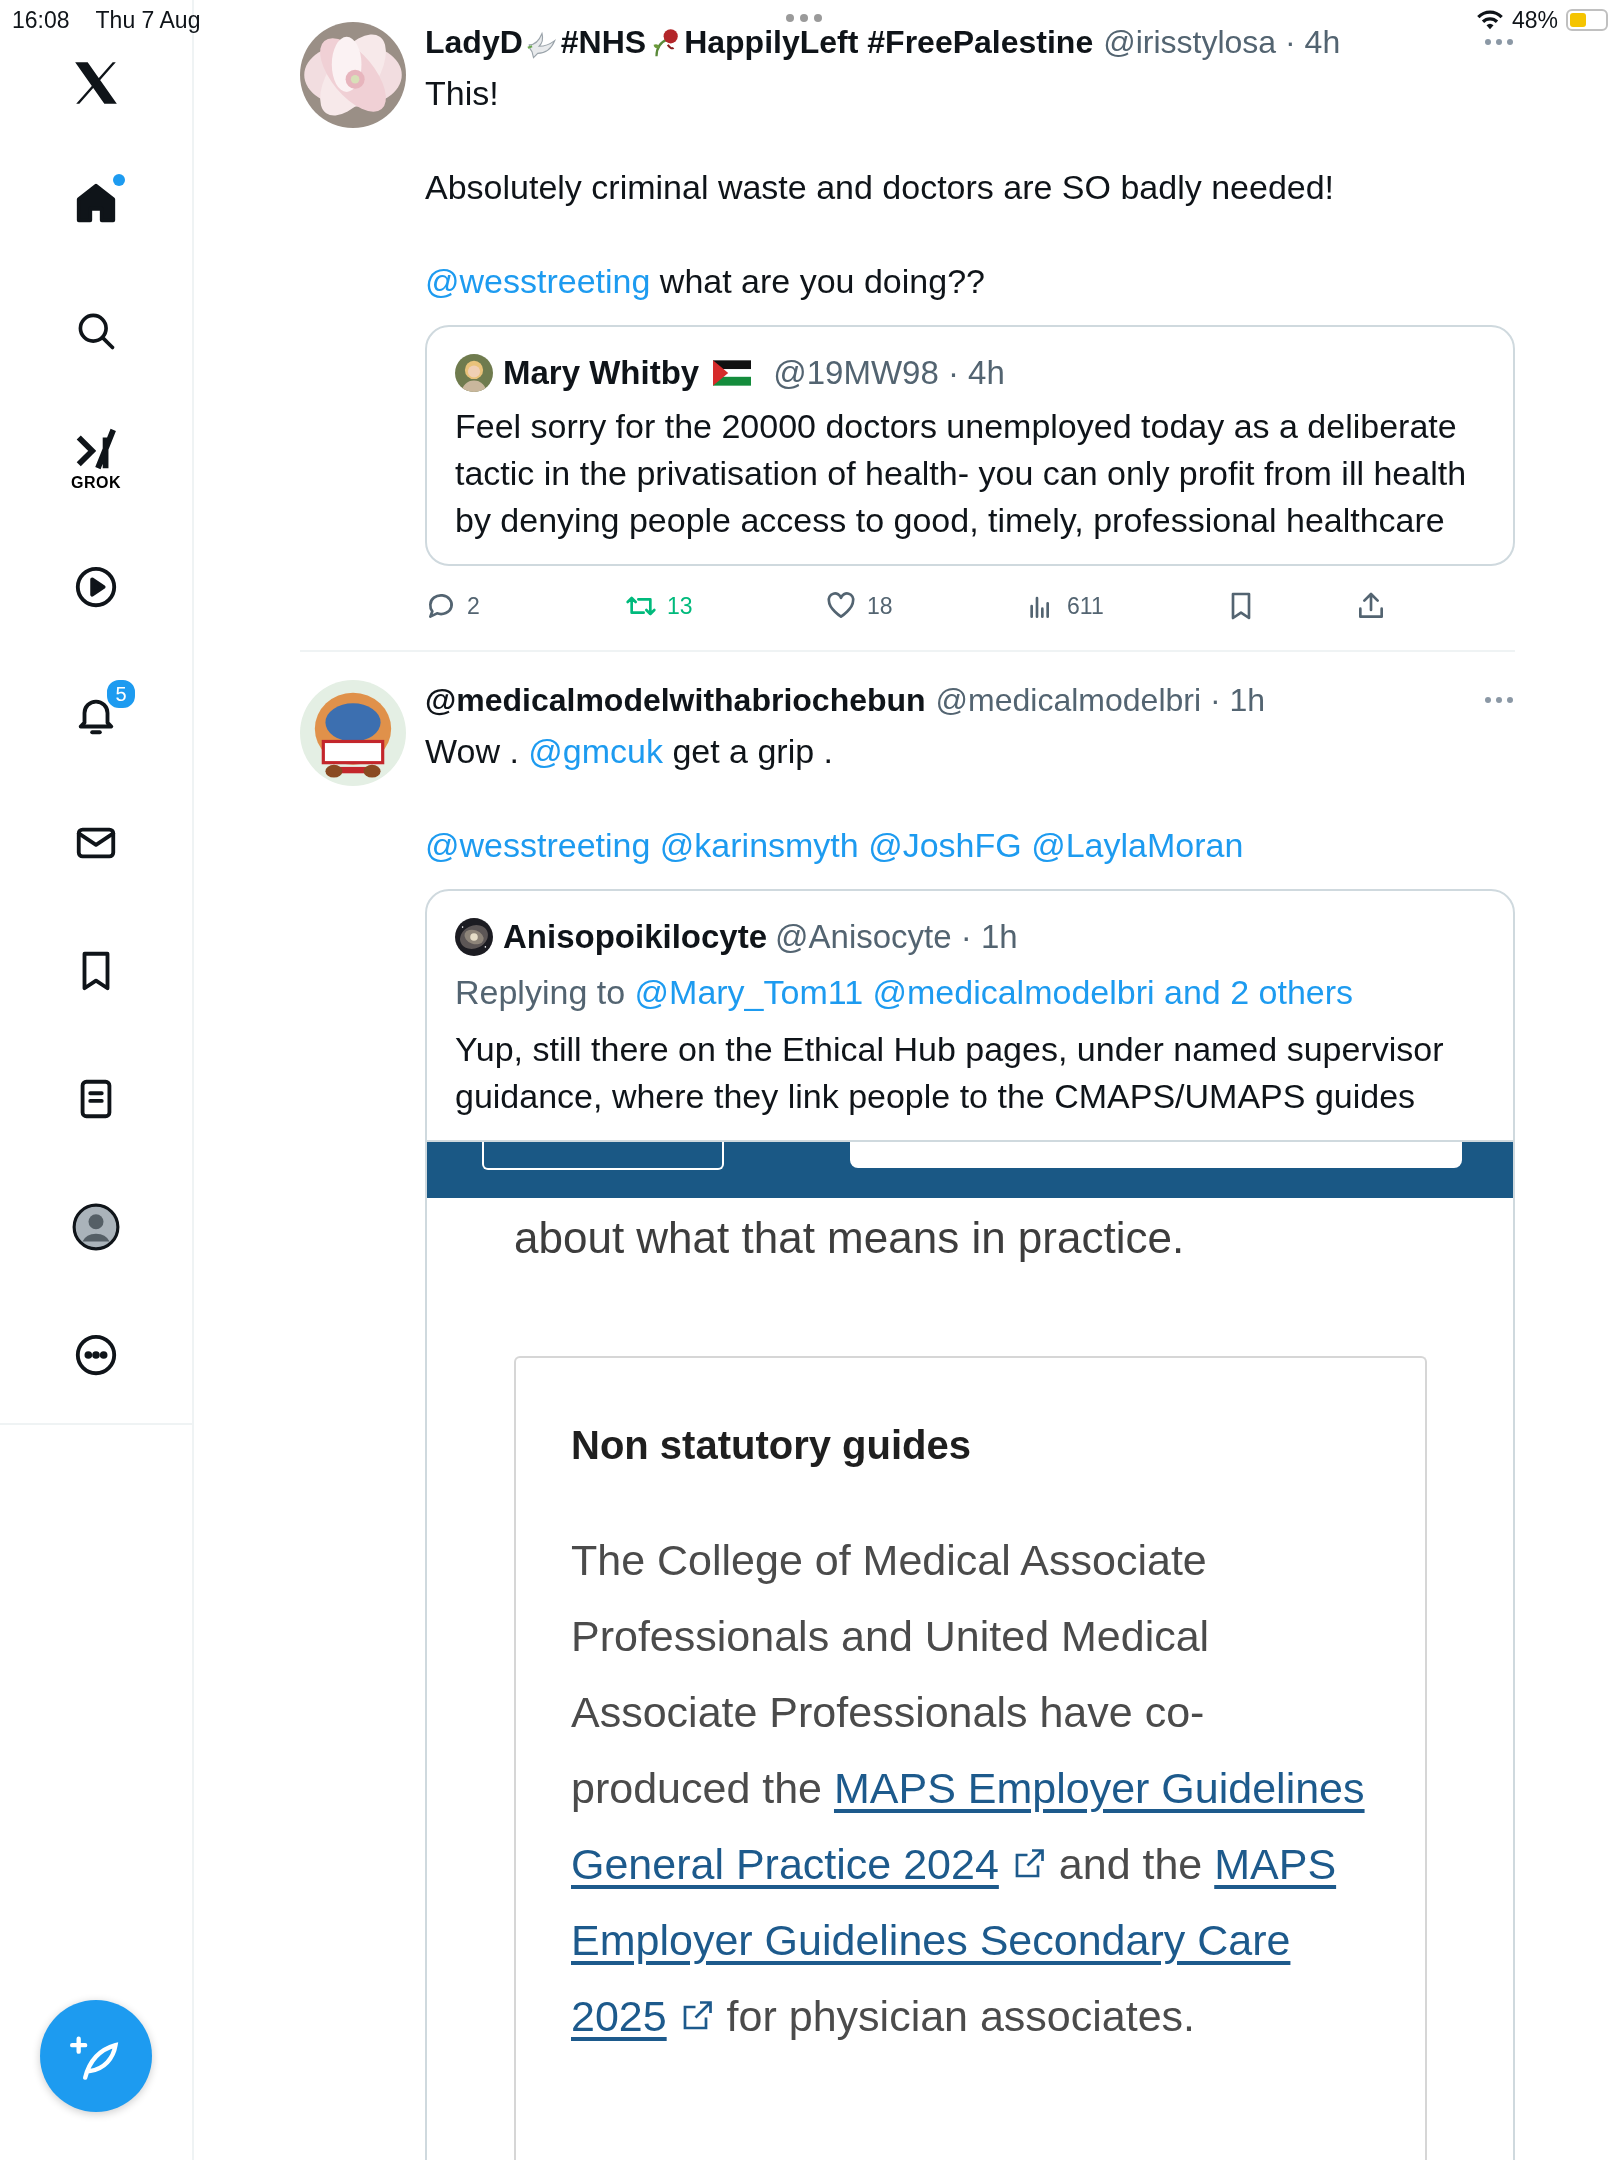 This screenshot has height=2160, width=1620. Describe the element at coordinates (96, 2056) in the screenshot. I see `compose-button` at that location.